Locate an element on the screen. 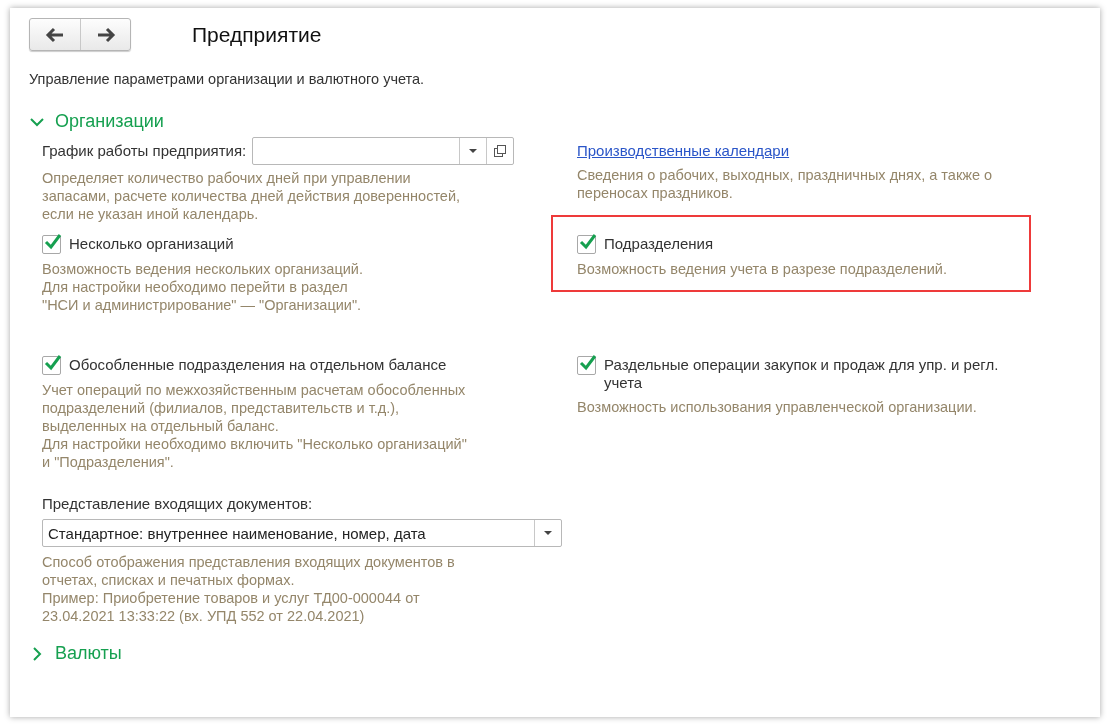  hint-text: Возможность ведения нескольких организаций. Для настройки необходимо перейти в раздел "НСИ и администрирование" — "Организации". is located at coordinates (203, 287).